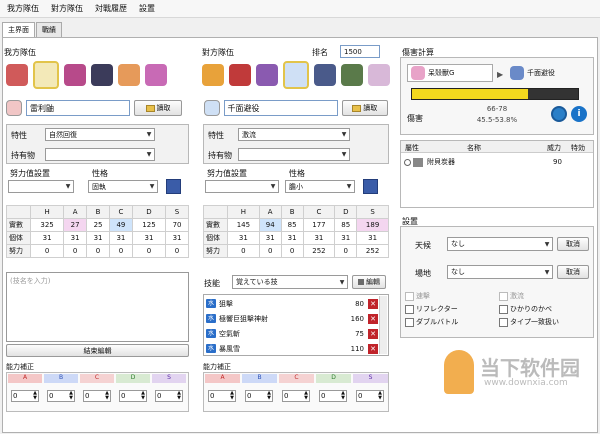  Describe the element at coordinates (292, 303) in the screenshot. I see `list-item: 水 狙擊 80 ✕` at that location.